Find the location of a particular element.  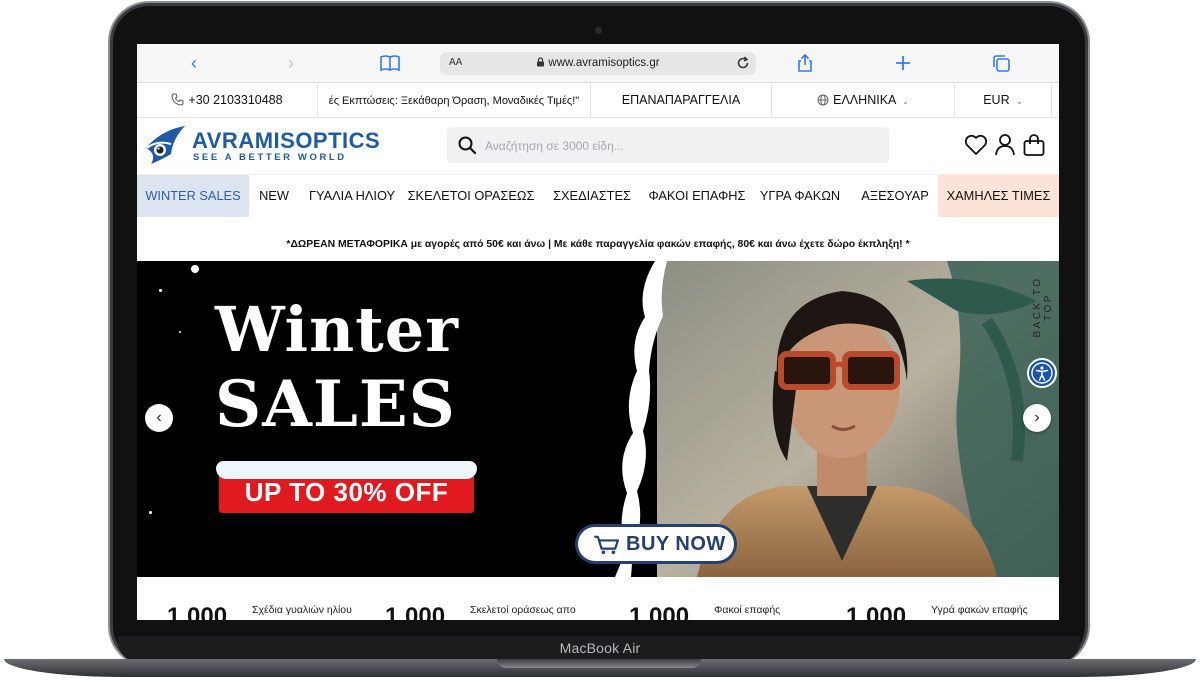

discount-badge: UP TO 30% OFF is located at coordinates (346, 487).